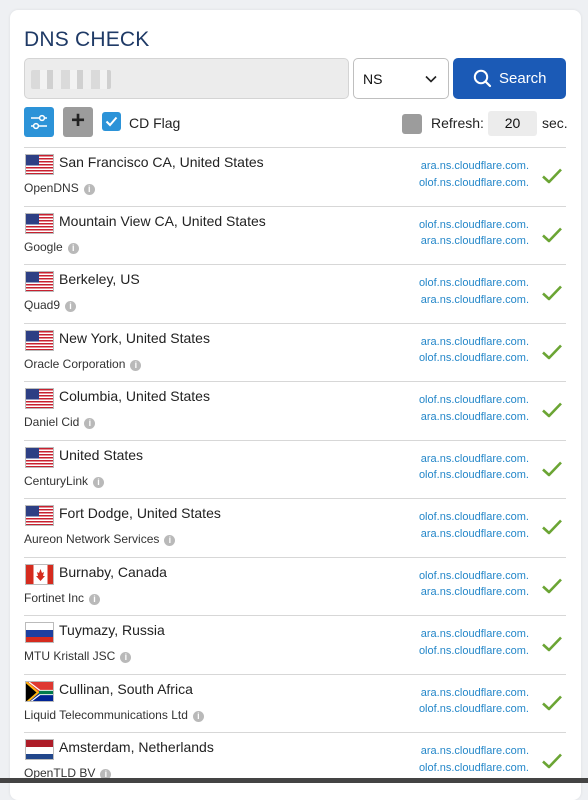 The height and width of the screenshot is (800, 588). I want to click on result-location: Fort Dodge, United States, so click(140, 513).